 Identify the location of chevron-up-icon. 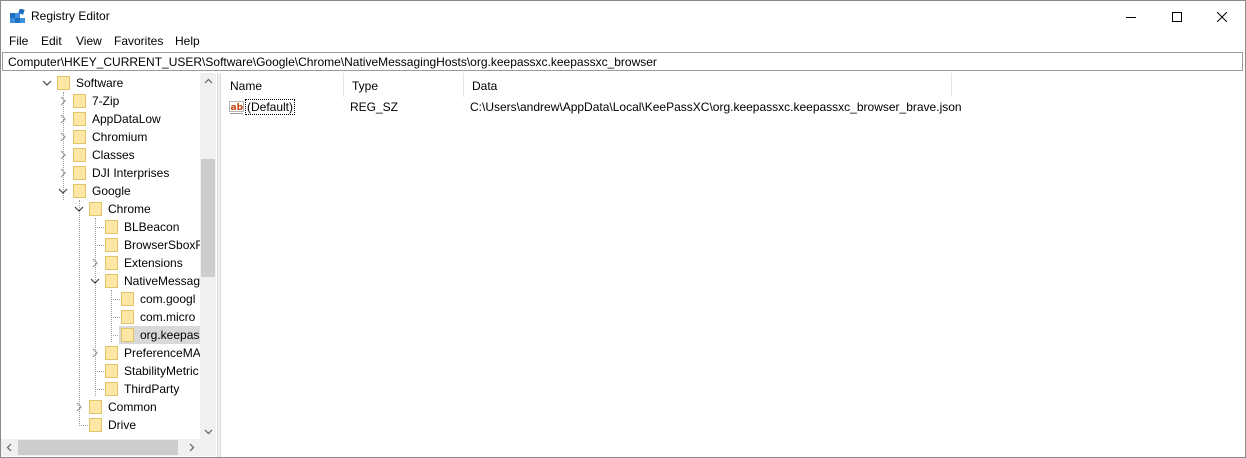
(208, 80).